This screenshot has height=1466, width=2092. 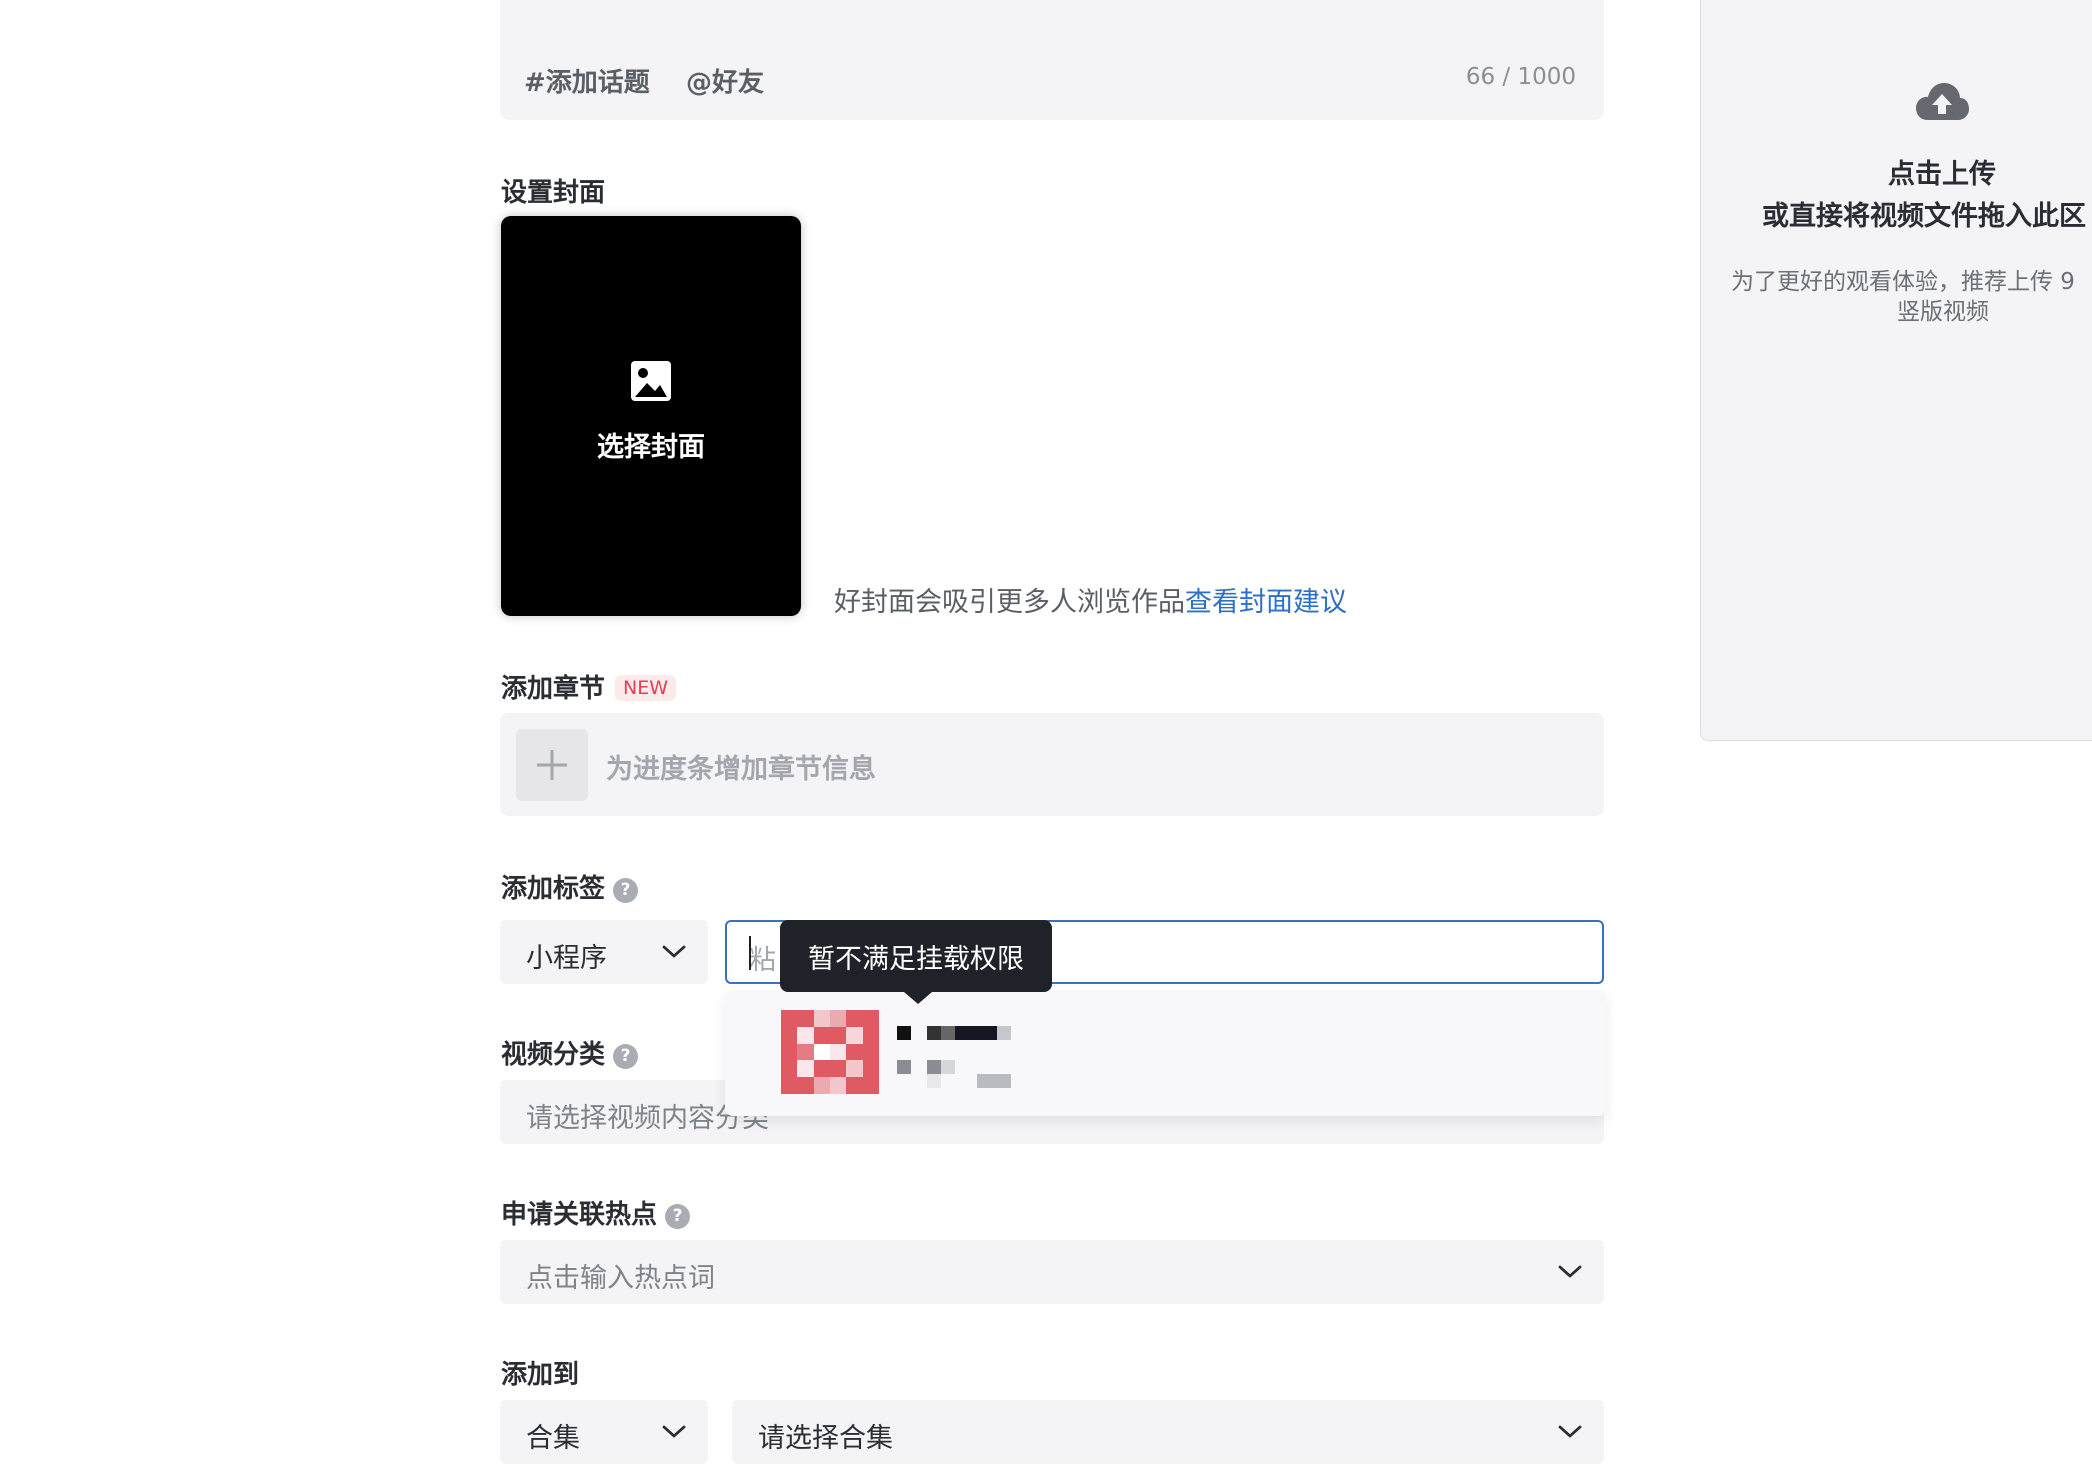 What do you see at coordinates (1168, 1432) in the screenshot?
I see `collection-select: 请选择合集` at bounding box center [1168, 1432].